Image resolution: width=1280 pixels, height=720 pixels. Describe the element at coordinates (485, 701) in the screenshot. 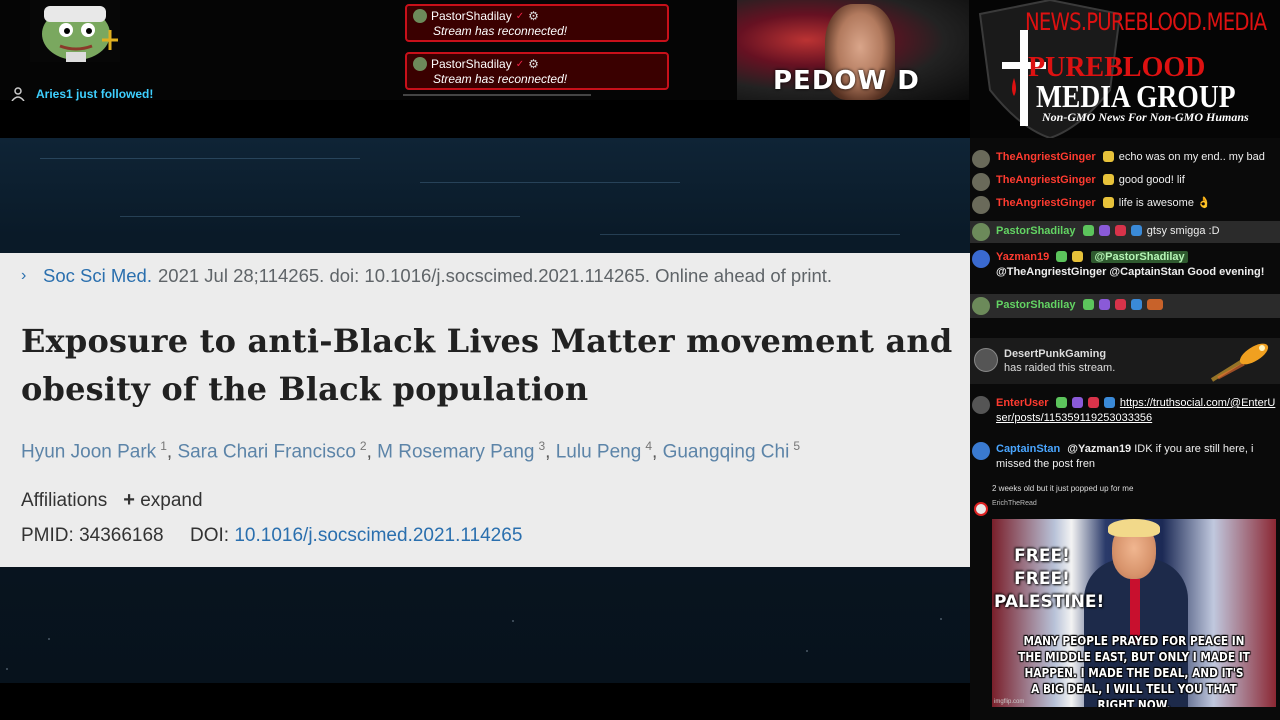

I see `bottom-band` at that location.